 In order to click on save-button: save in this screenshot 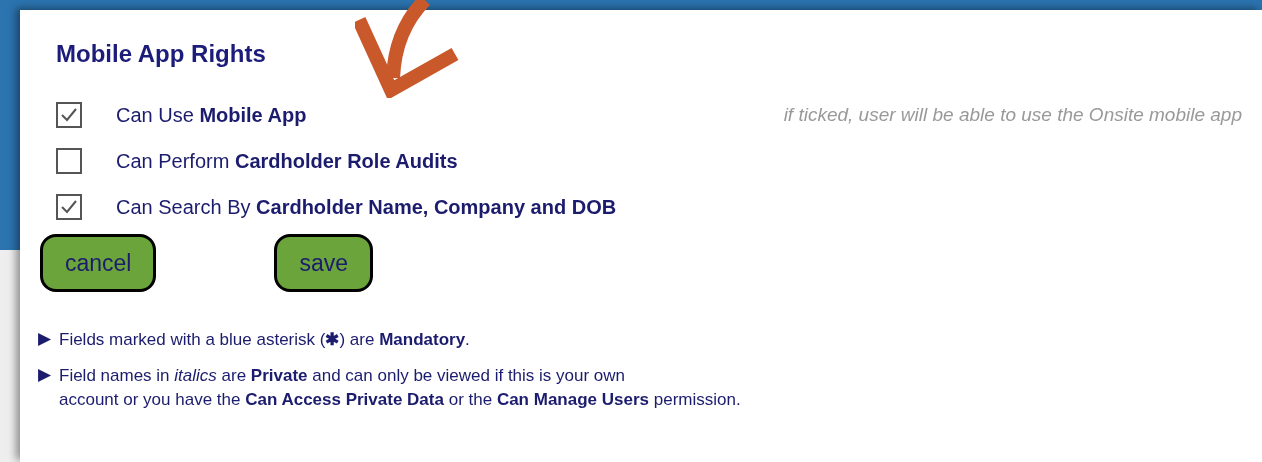, I will do `click(324, 263)`.